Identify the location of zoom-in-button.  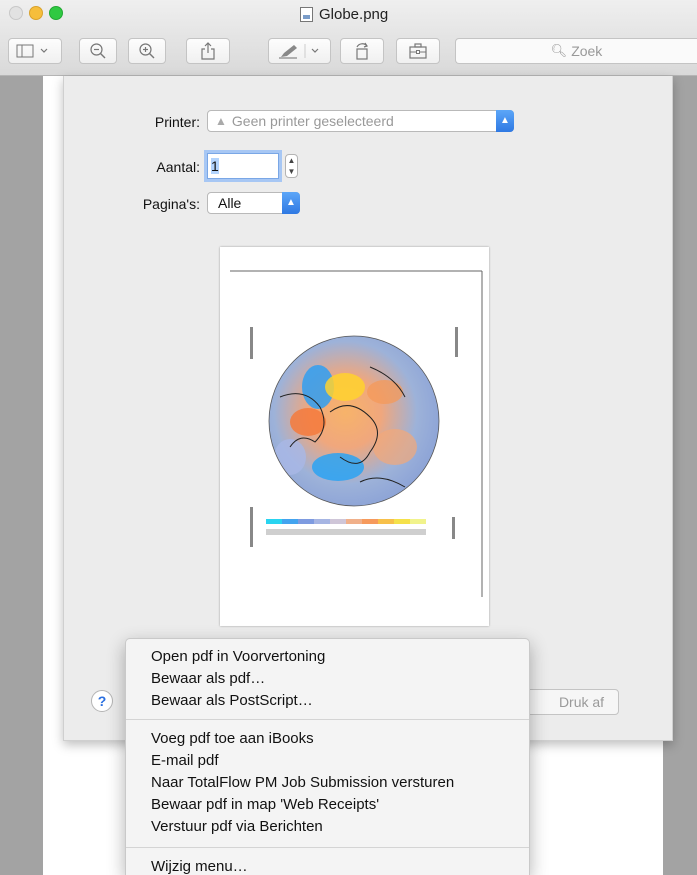
(147, 51).